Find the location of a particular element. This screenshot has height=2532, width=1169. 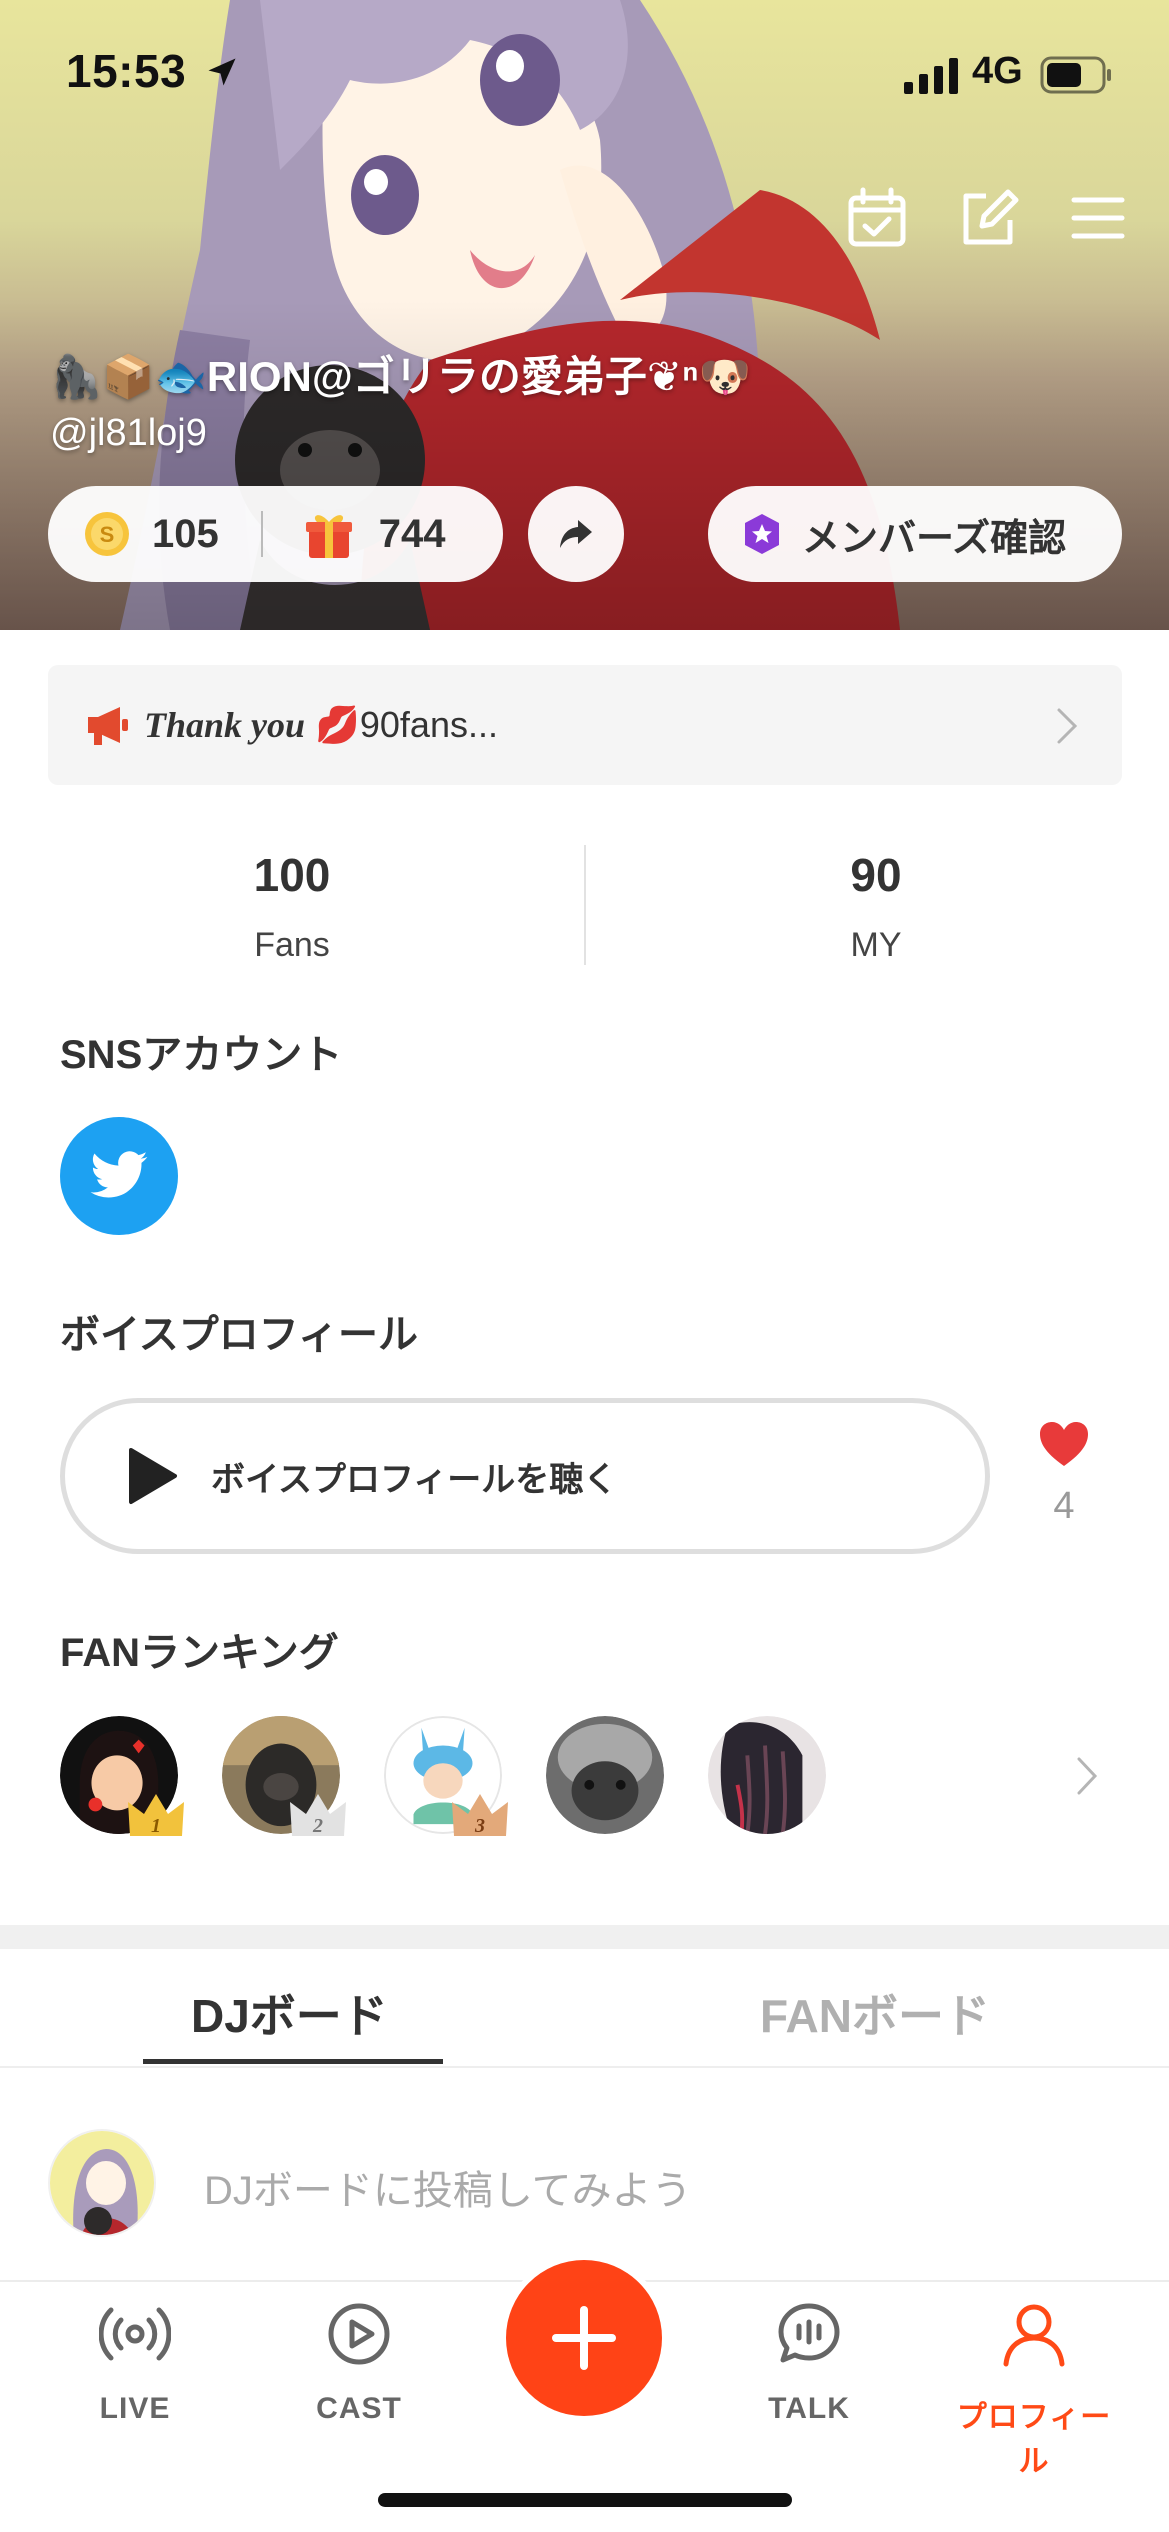

edit-profile-button is located at coordinates (988, 218).